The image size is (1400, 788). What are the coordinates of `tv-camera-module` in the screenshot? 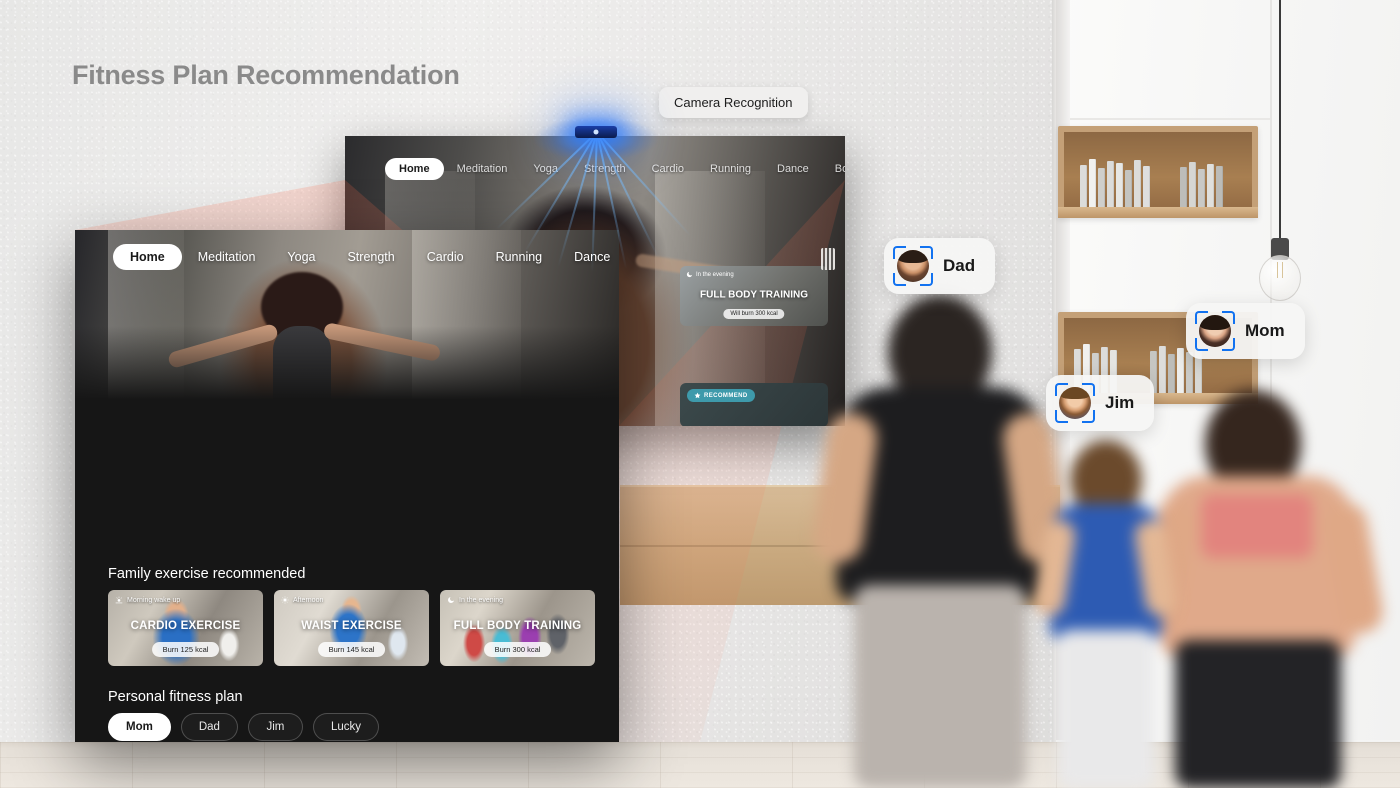 It's located at (596, 132).